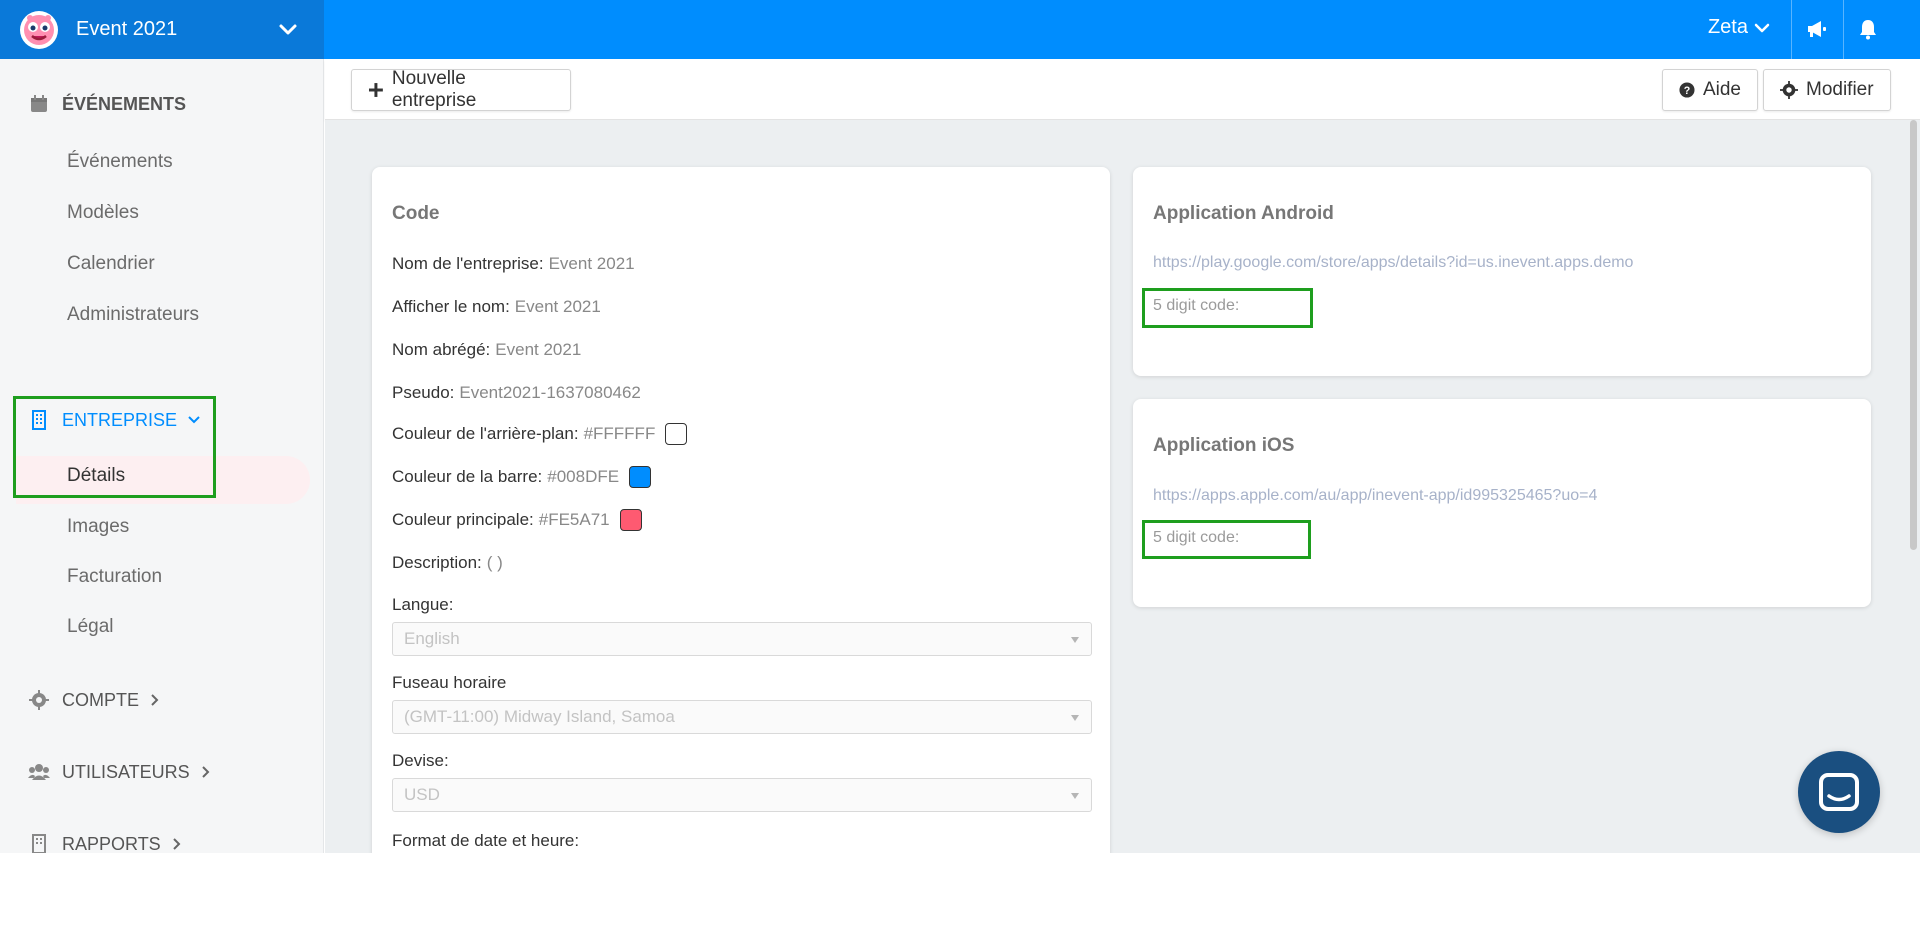 This screenshot has width=1920, height=936. Describe the element at coordinates (111, 843) in the screenshot. I see `sidebar-section-label: RAPPORTS` at that location.